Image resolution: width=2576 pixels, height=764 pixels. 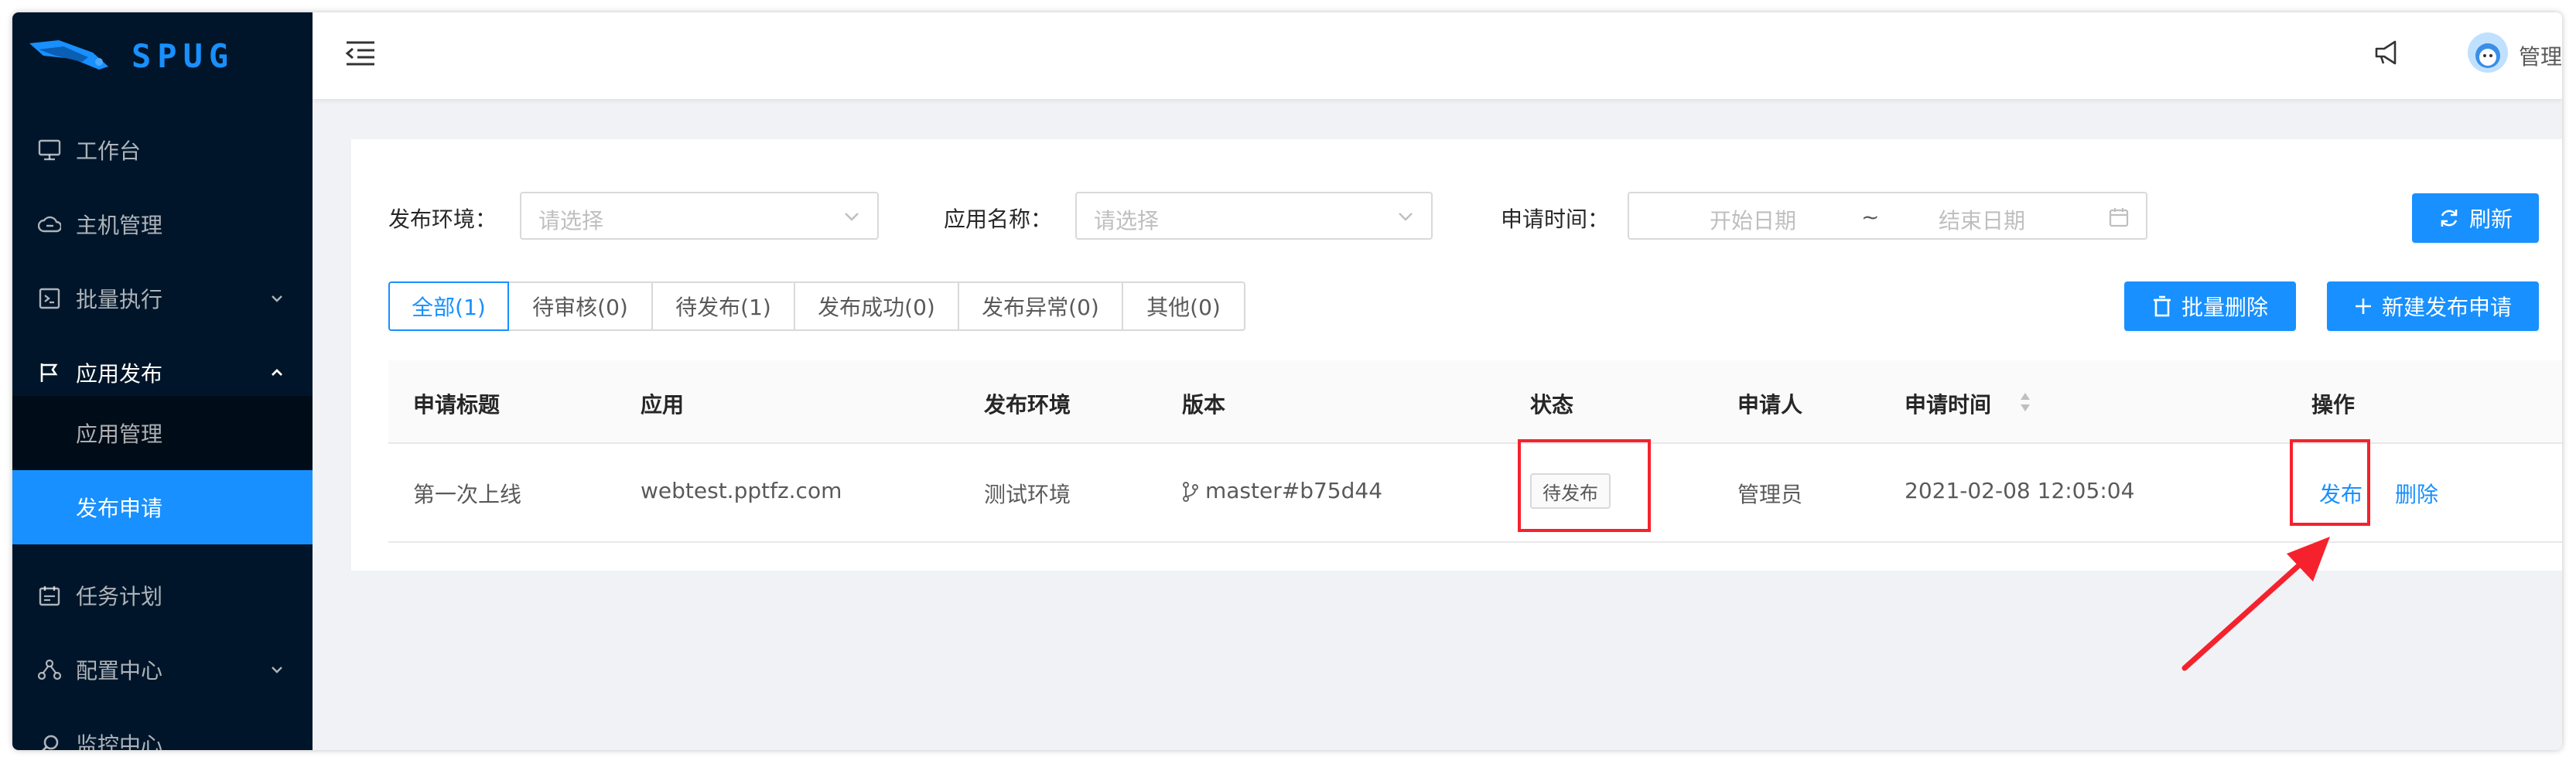 I want to click on sidebar-item-label: 任务计划, so click(x=119, y=596).